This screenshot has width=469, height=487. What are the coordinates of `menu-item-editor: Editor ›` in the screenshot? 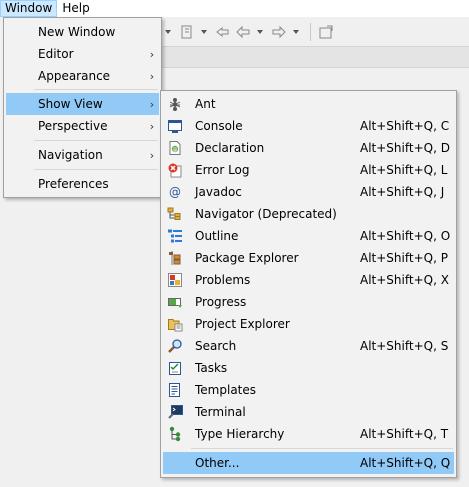 It's located at (82, 54).